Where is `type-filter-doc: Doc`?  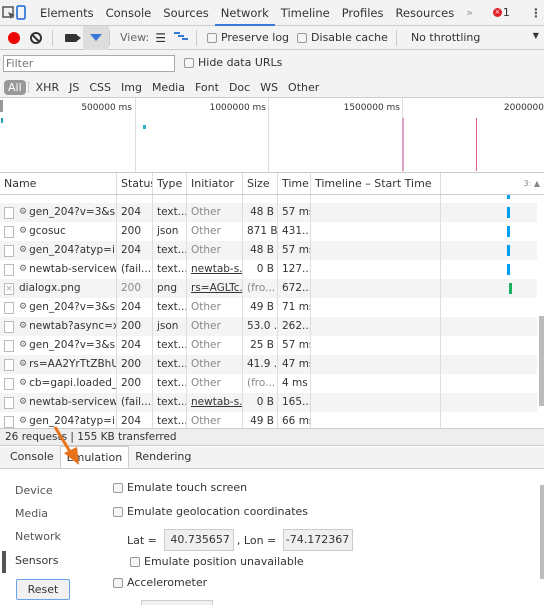 type-filter-doc: Doc is located at coordinates (239, 87).